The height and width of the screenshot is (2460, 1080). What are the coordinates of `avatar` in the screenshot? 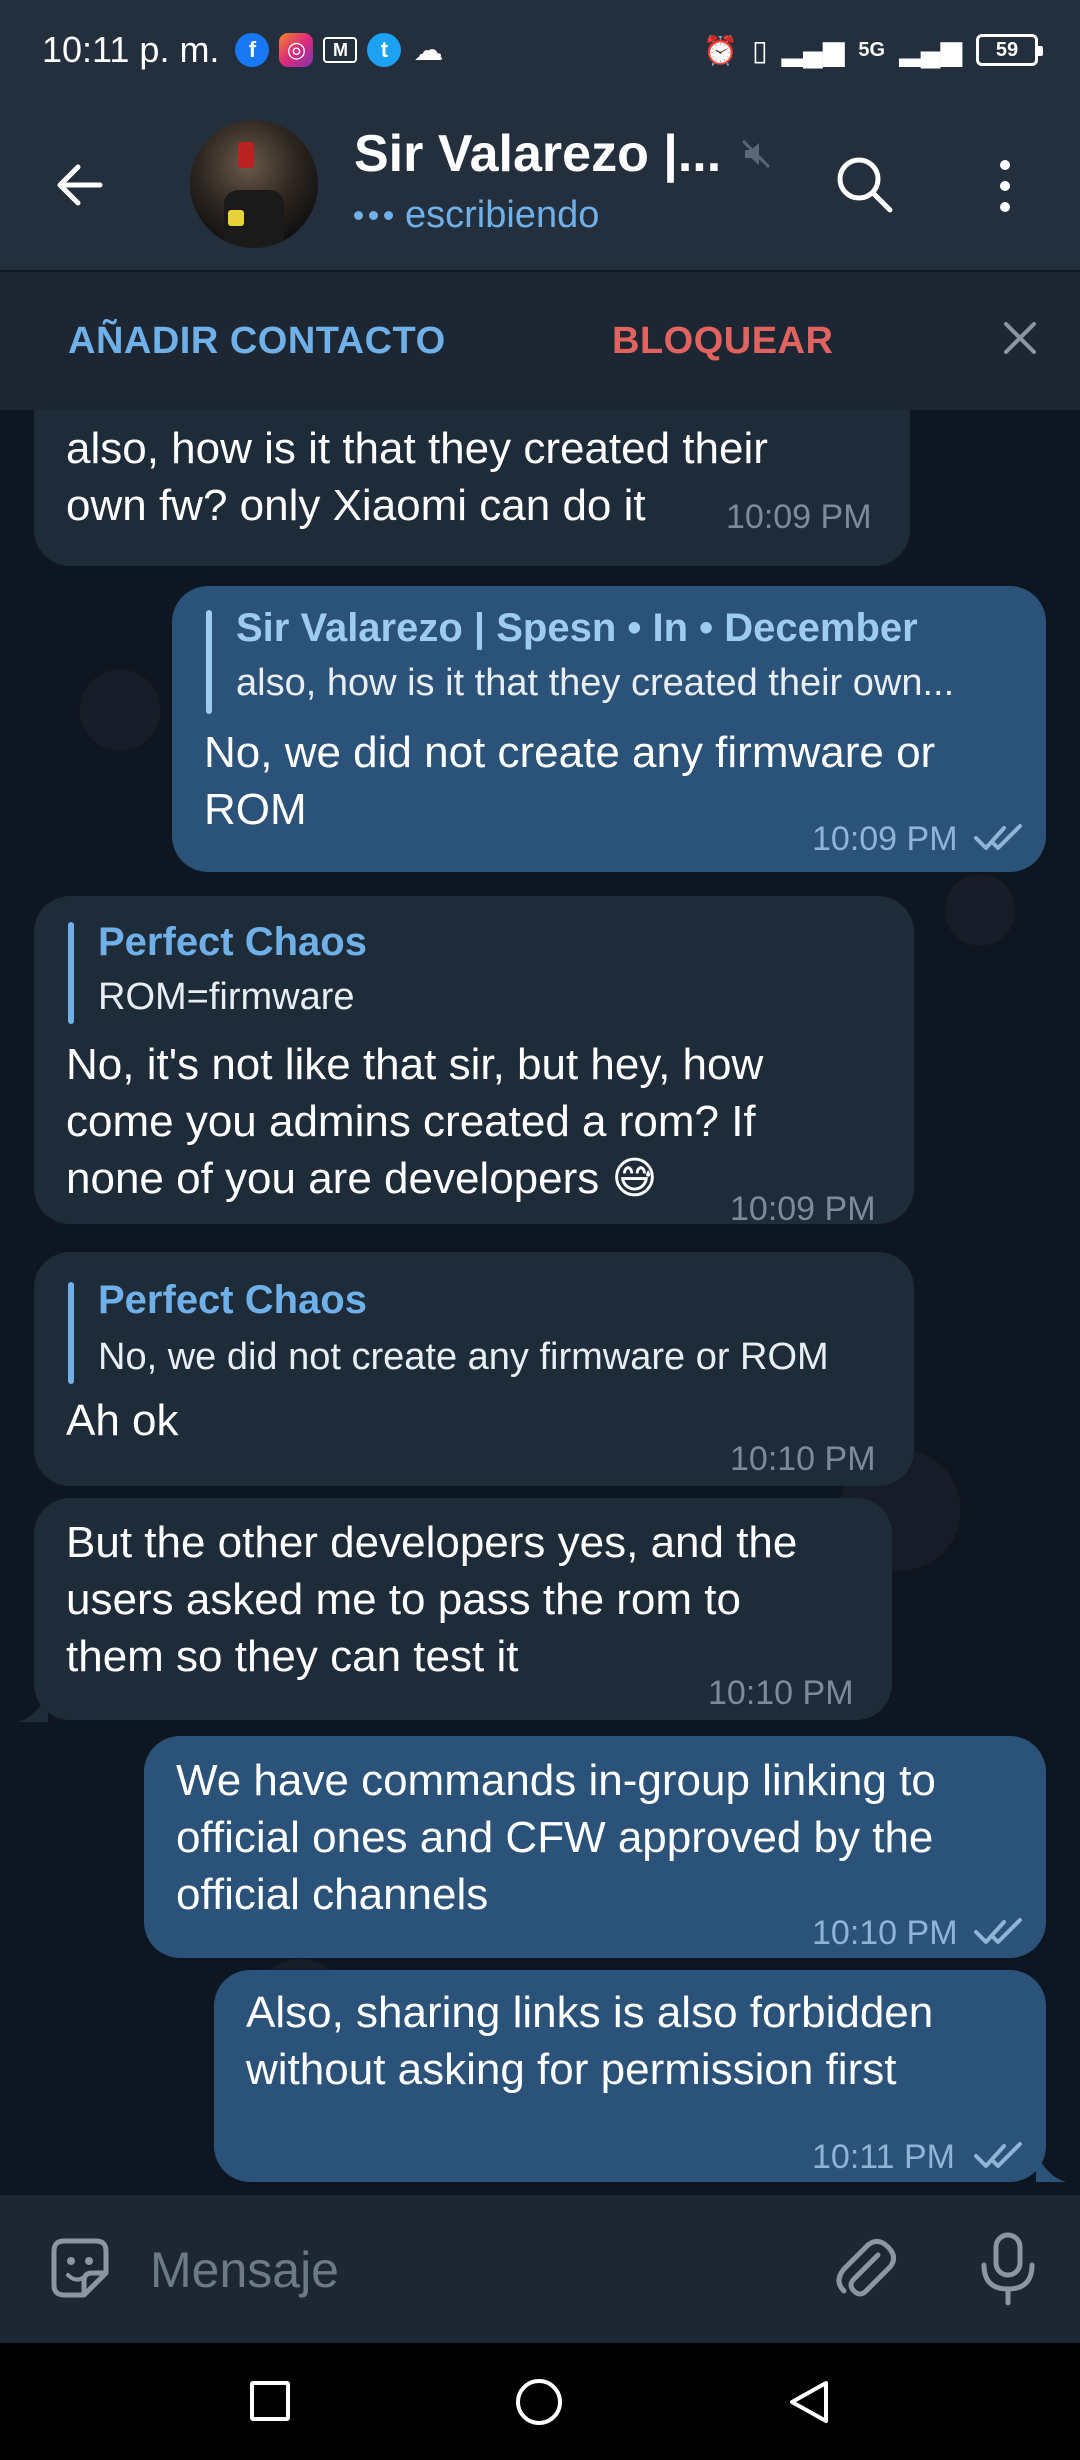 It's located at (254, 184).